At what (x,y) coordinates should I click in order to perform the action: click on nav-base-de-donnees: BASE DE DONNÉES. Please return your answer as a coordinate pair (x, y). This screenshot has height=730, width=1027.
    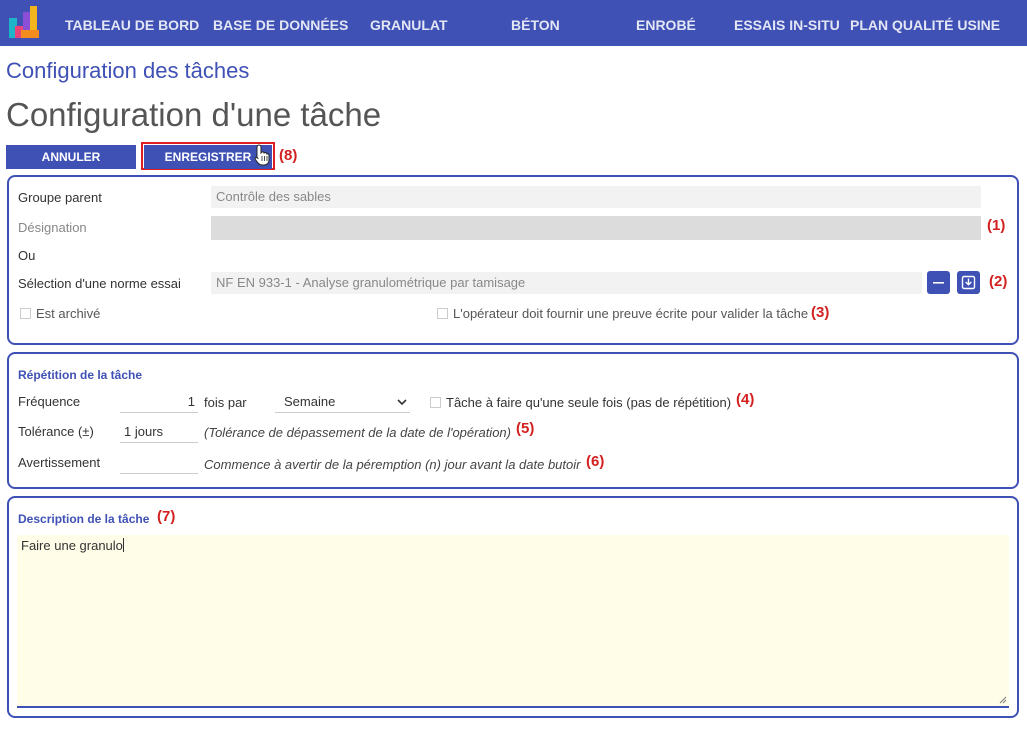
    Looking at the image, I should click on (280, 23).